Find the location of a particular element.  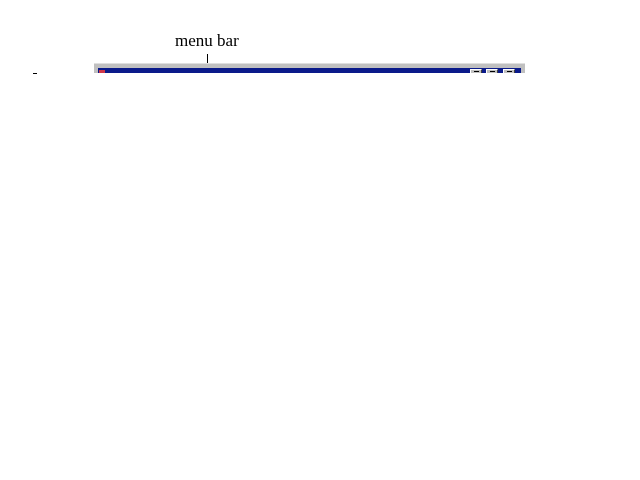

close-icon is located at coordinates (509, 72).